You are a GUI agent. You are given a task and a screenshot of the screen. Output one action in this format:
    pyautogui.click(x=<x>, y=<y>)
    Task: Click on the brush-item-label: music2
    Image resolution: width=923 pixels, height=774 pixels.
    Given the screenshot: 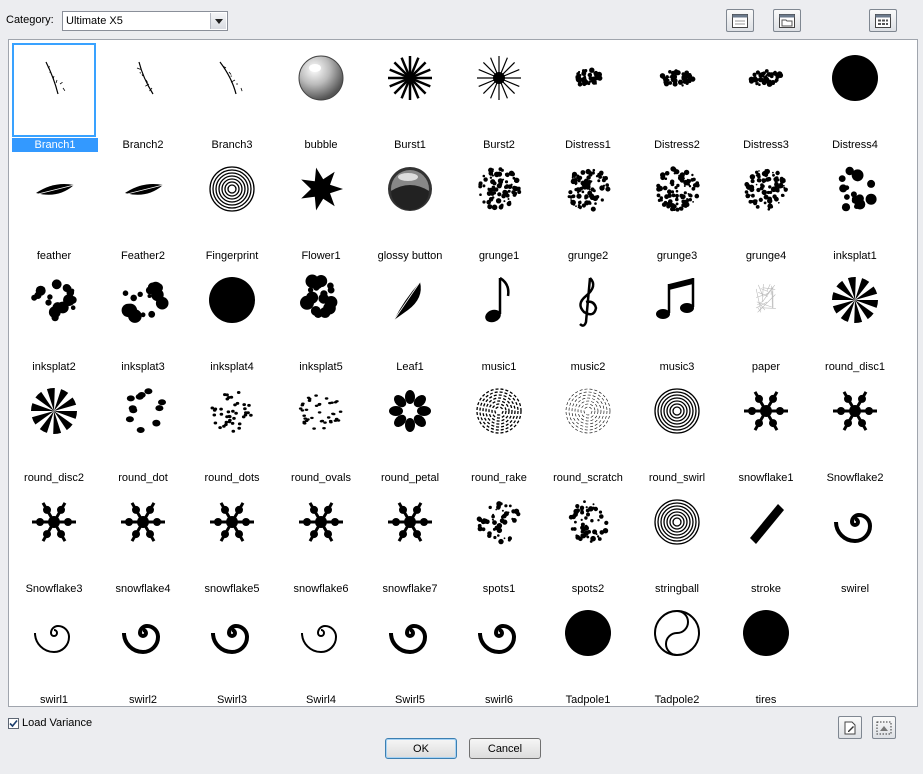 What is the action you would take?
    pyautogui.click(x=588, y=367)
    